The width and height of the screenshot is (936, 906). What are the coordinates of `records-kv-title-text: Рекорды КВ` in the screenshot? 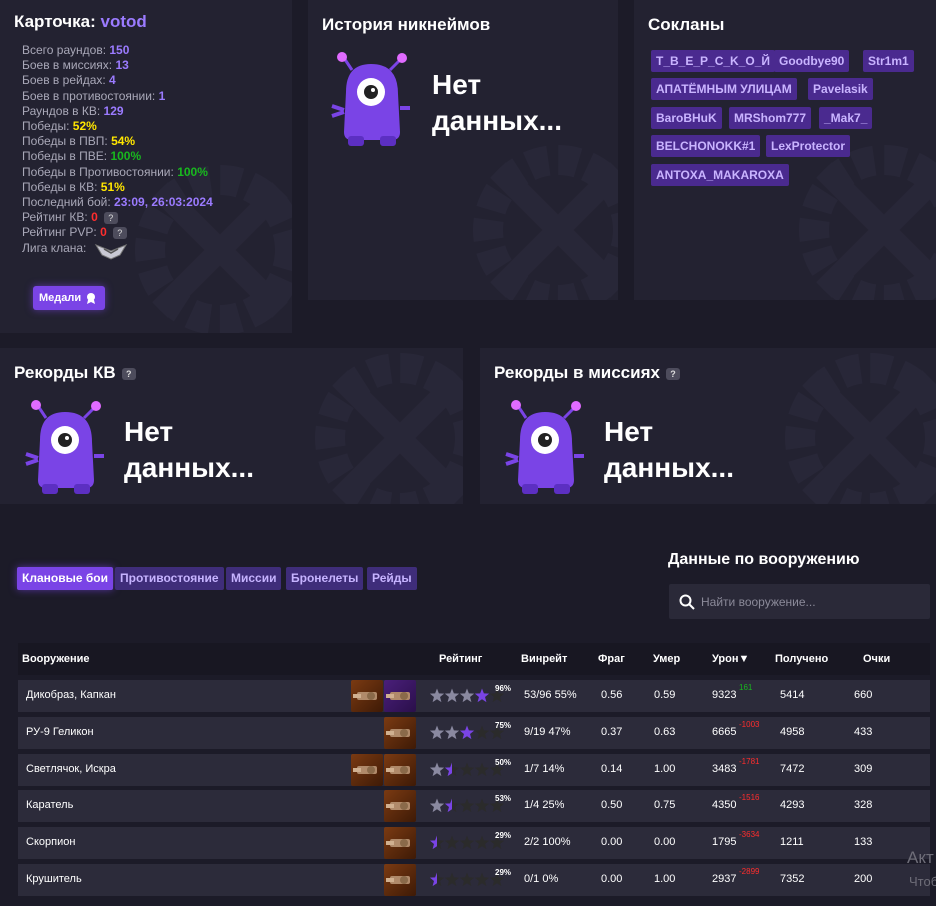 It's located at (65, 372).